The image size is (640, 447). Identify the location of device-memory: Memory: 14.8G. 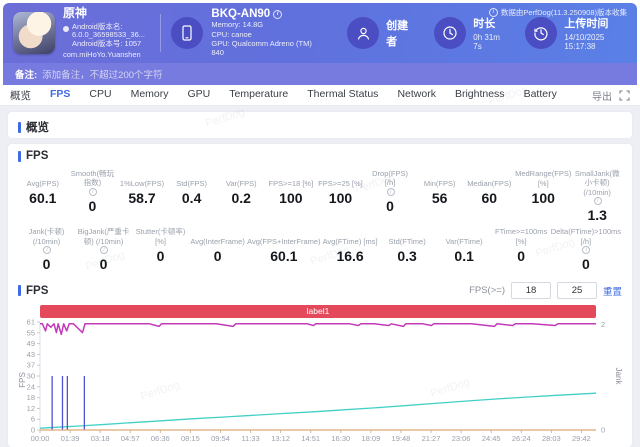
(237, 25).